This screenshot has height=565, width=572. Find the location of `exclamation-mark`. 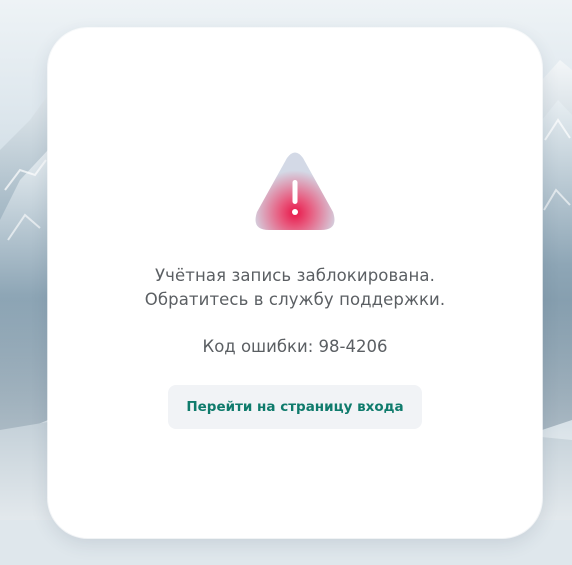

exclamation-mark is located at coordinates (295, 192).